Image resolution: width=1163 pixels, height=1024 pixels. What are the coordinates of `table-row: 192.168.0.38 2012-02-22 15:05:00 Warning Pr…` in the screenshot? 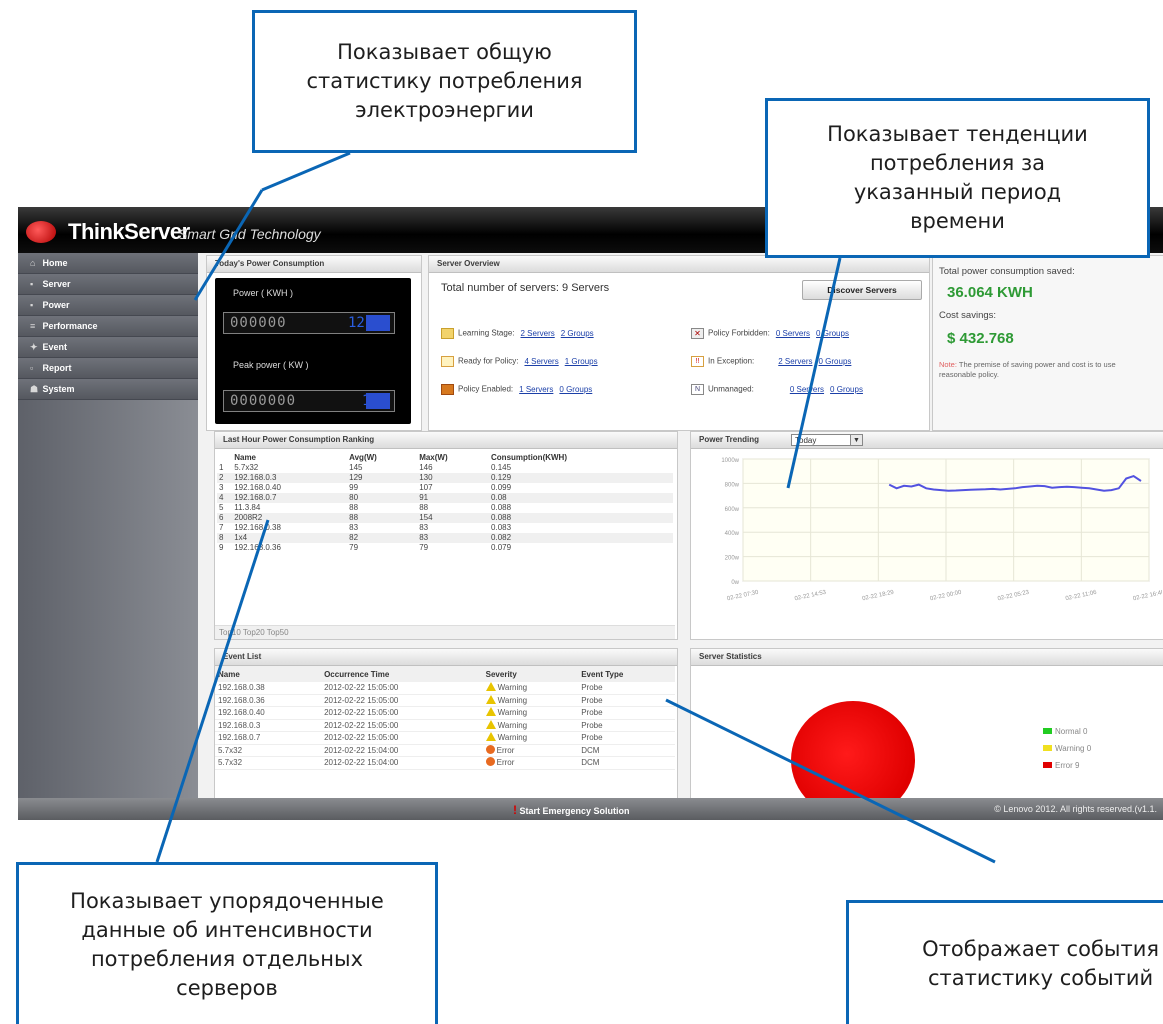 It's located at (445, 688).